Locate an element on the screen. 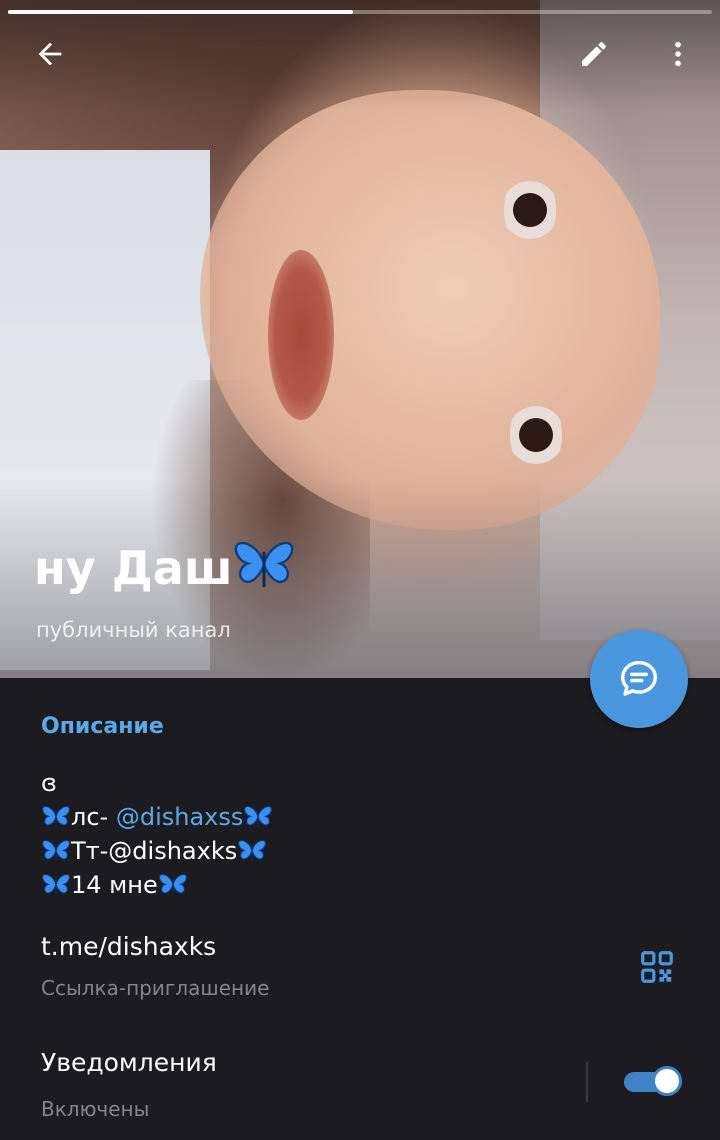 The height and width of the screenshot is (1140, 720). back-button is located at coordinates (50, 54).